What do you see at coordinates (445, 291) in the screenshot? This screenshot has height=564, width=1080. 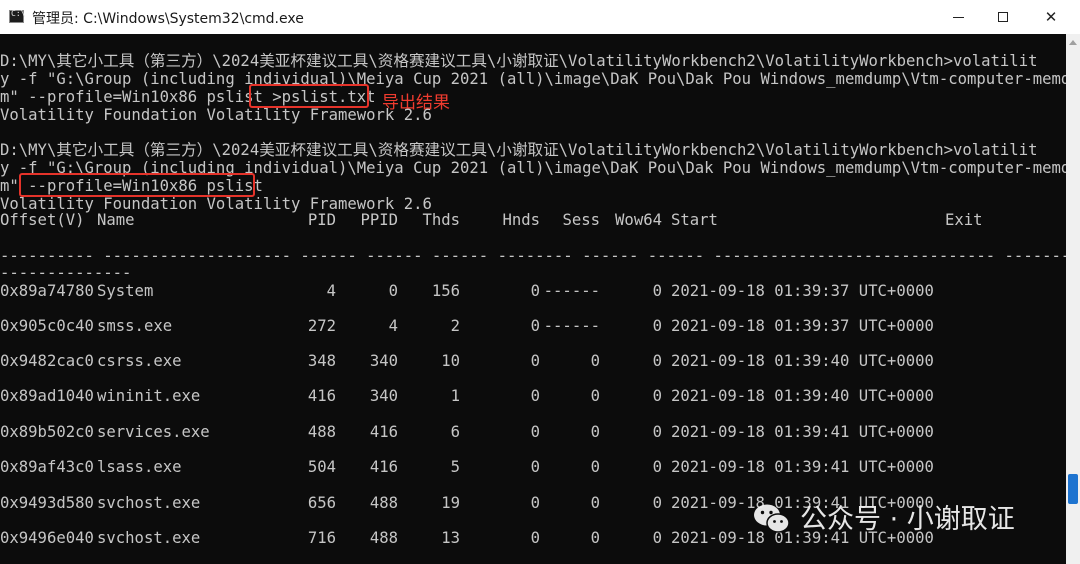 I see `cell-thds: 156` at bounding box center [445, 291].